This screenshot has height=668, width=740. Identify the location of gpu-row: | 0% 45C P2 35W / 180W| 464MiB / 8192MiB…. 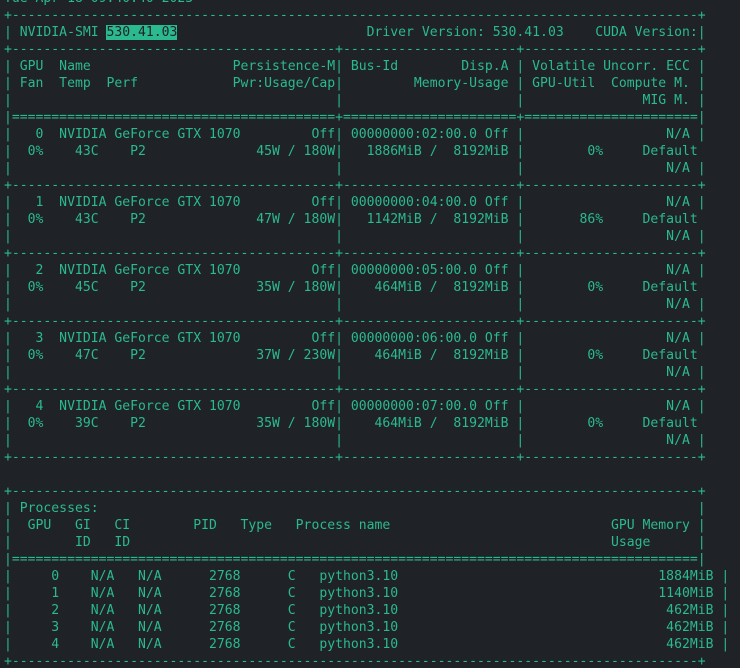
(372, 287).